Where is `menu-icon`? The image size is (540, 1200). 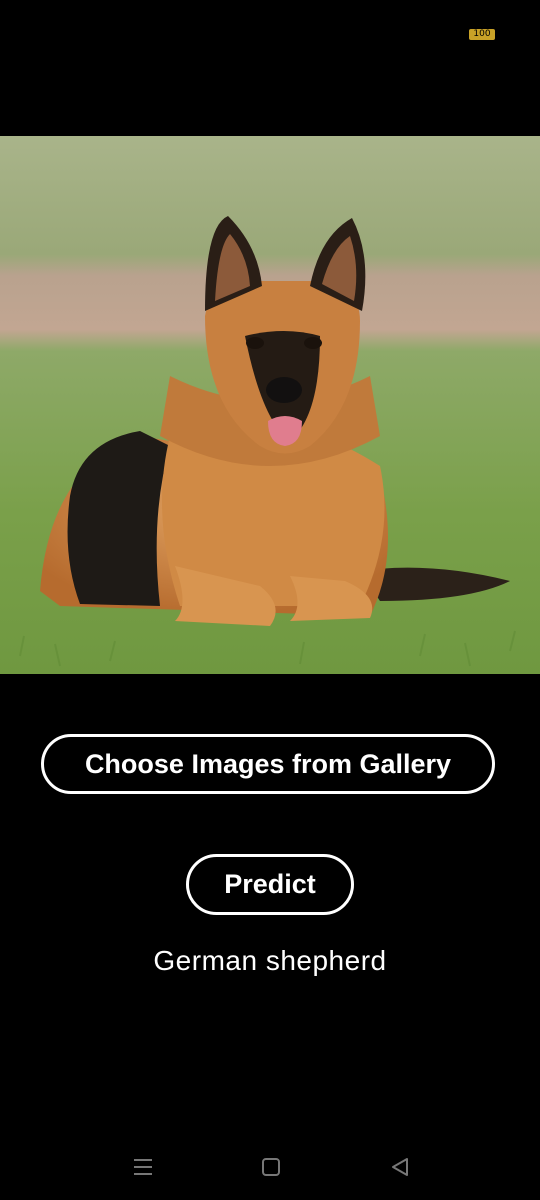 menu-icon is located at coordinates (143, 1167).